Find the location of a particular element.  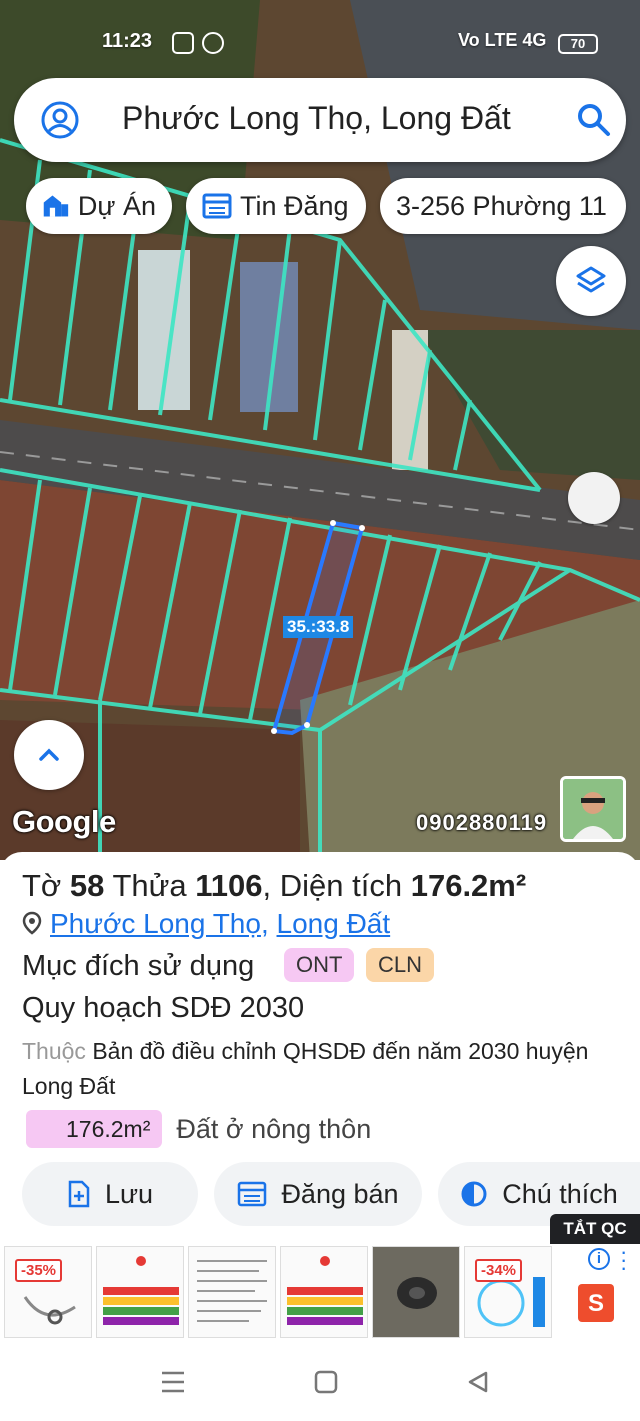

google-attribution: Google is located at coordinates (64, 821).